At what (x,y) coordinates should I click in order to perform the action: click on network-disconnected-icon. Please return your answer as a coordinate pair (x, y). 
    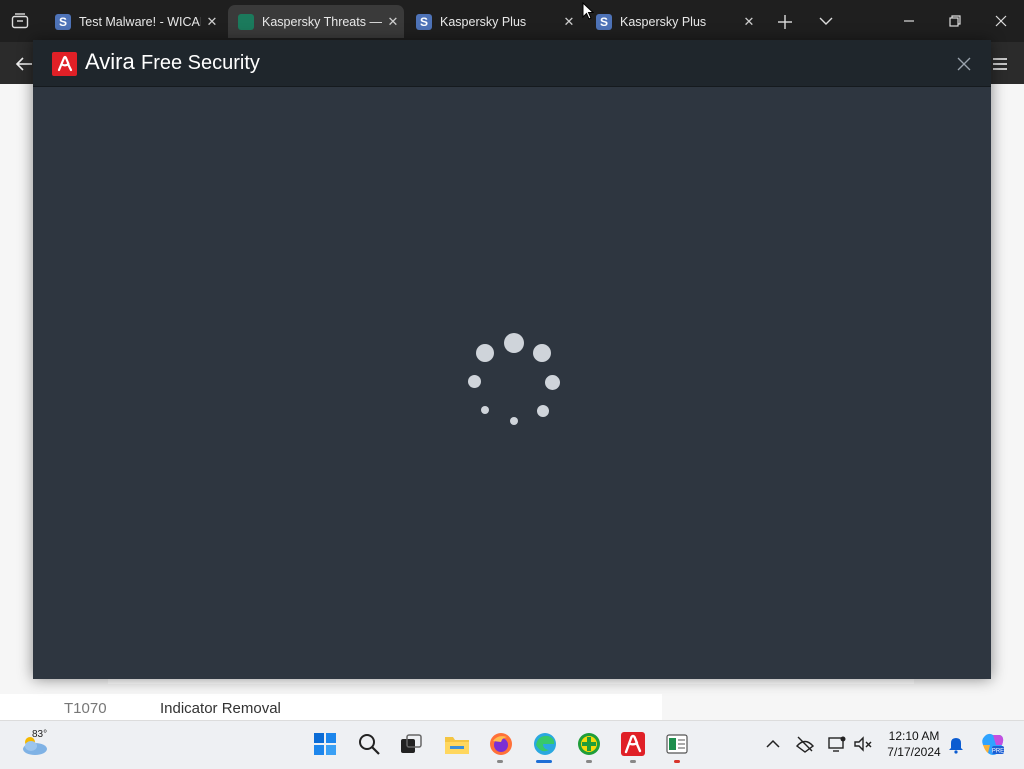
    Looking at the image, I should click on (805, 744).